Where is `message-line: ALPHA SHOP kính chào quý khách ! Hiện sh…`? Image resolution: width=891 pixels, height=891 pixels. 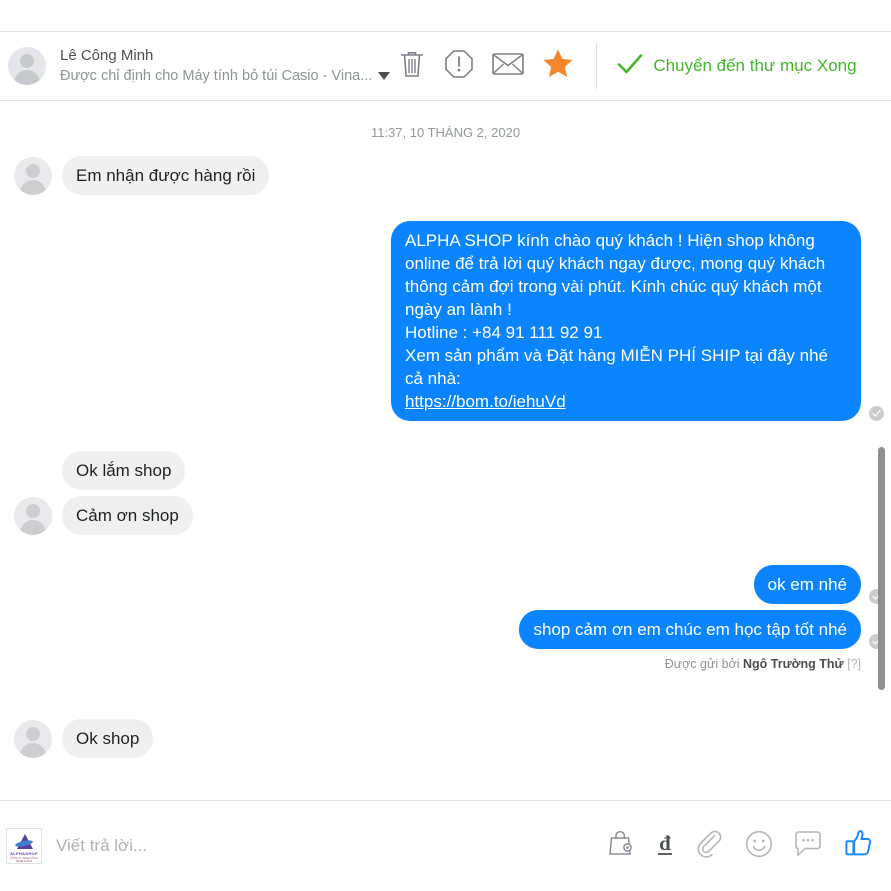 message-line: ALPHA SHOP kính chào quý khách ! Hiện sh… is located at coordinates (615, 275).